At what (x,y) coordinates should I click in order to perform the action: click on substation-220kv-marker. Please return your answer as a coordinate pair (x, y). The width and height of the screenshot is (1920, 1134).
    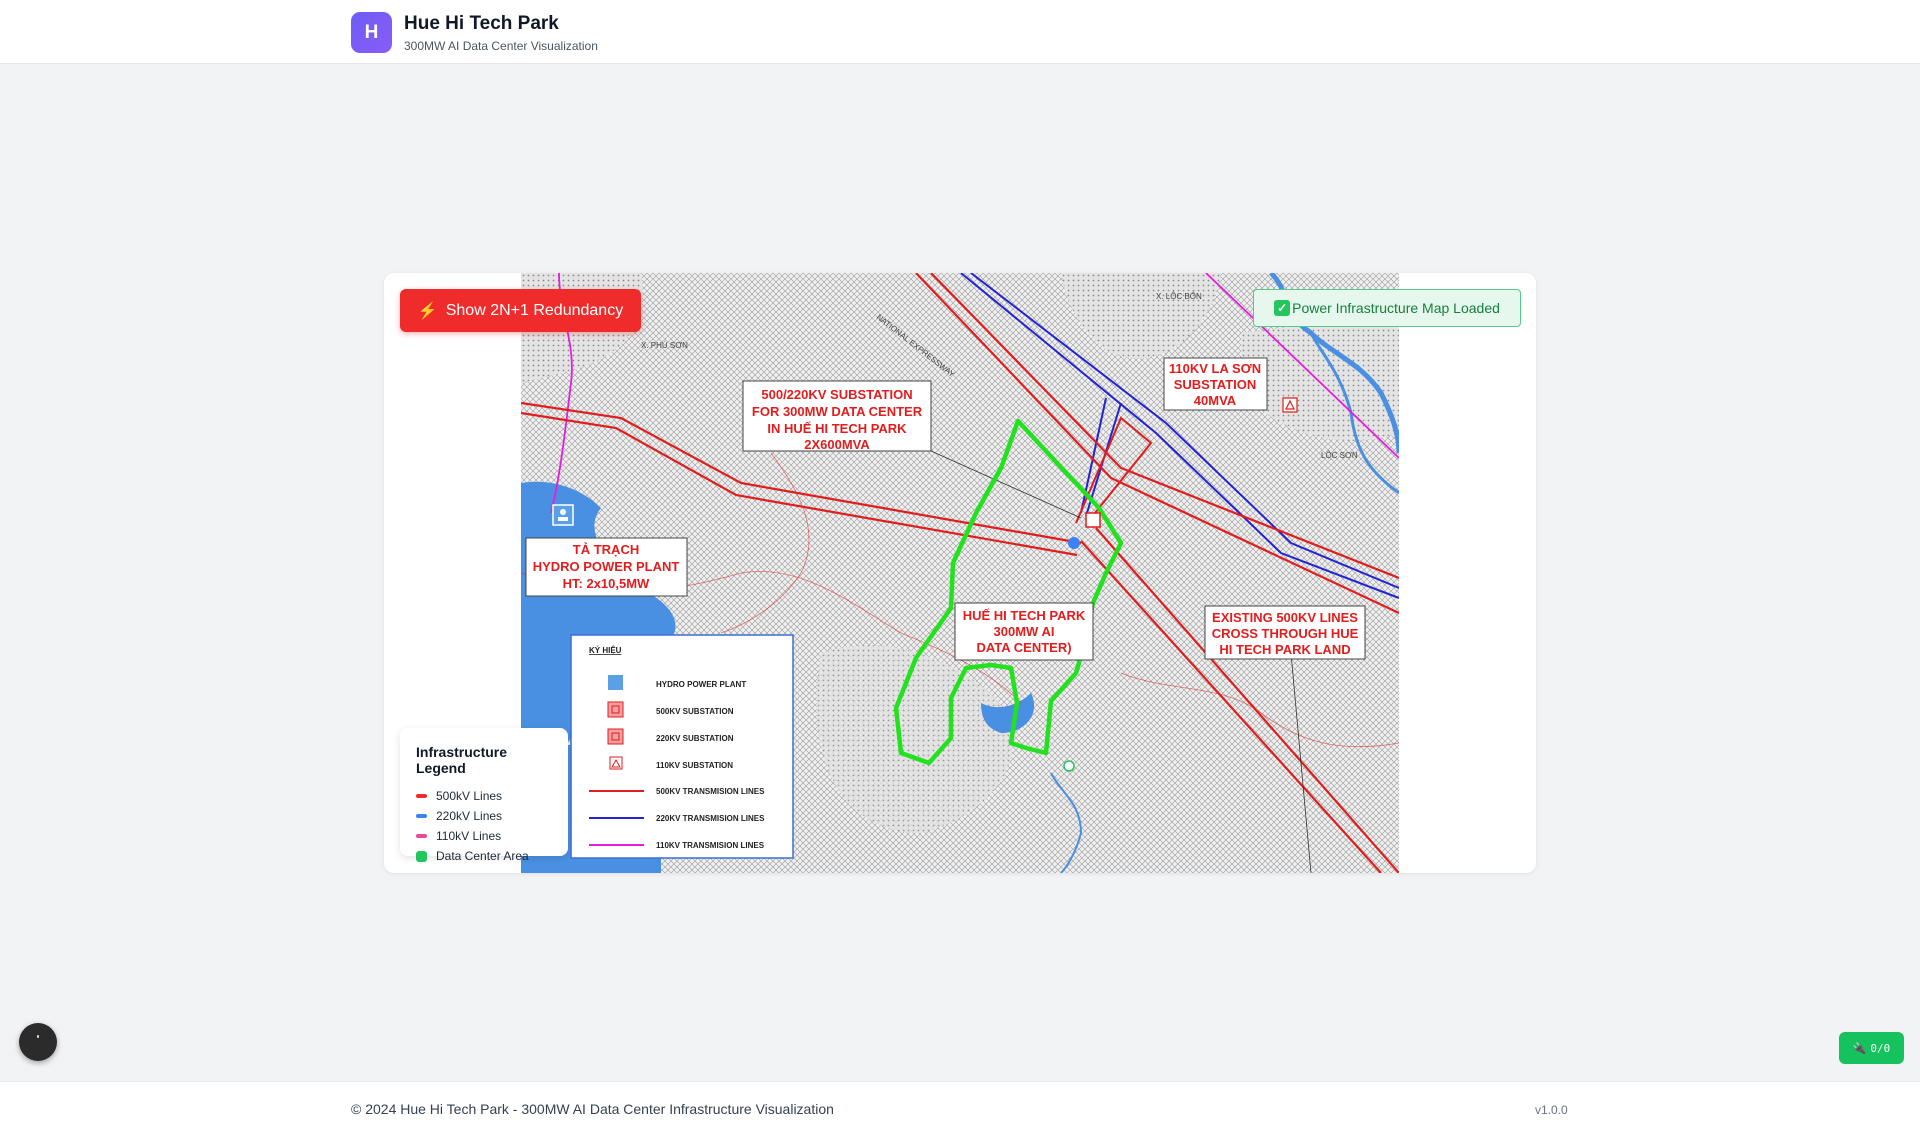
    Looking at the image, I should click on (1093, 520).